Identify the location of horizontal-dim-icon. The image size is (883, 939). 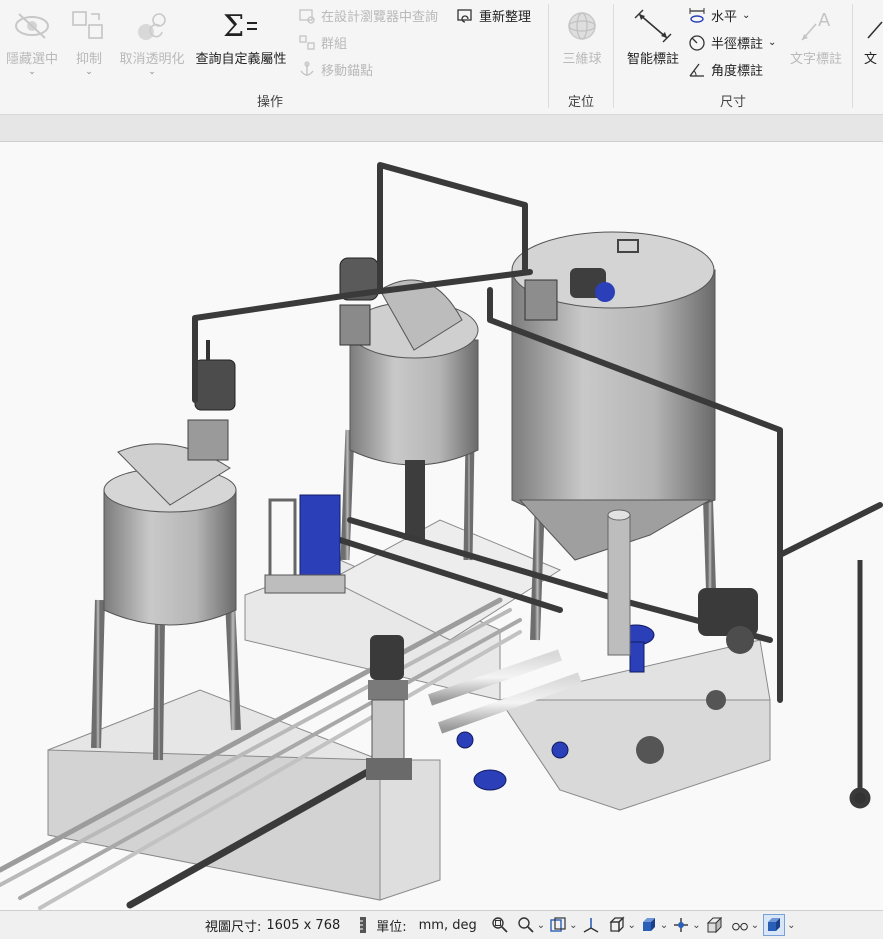
(697, 16).